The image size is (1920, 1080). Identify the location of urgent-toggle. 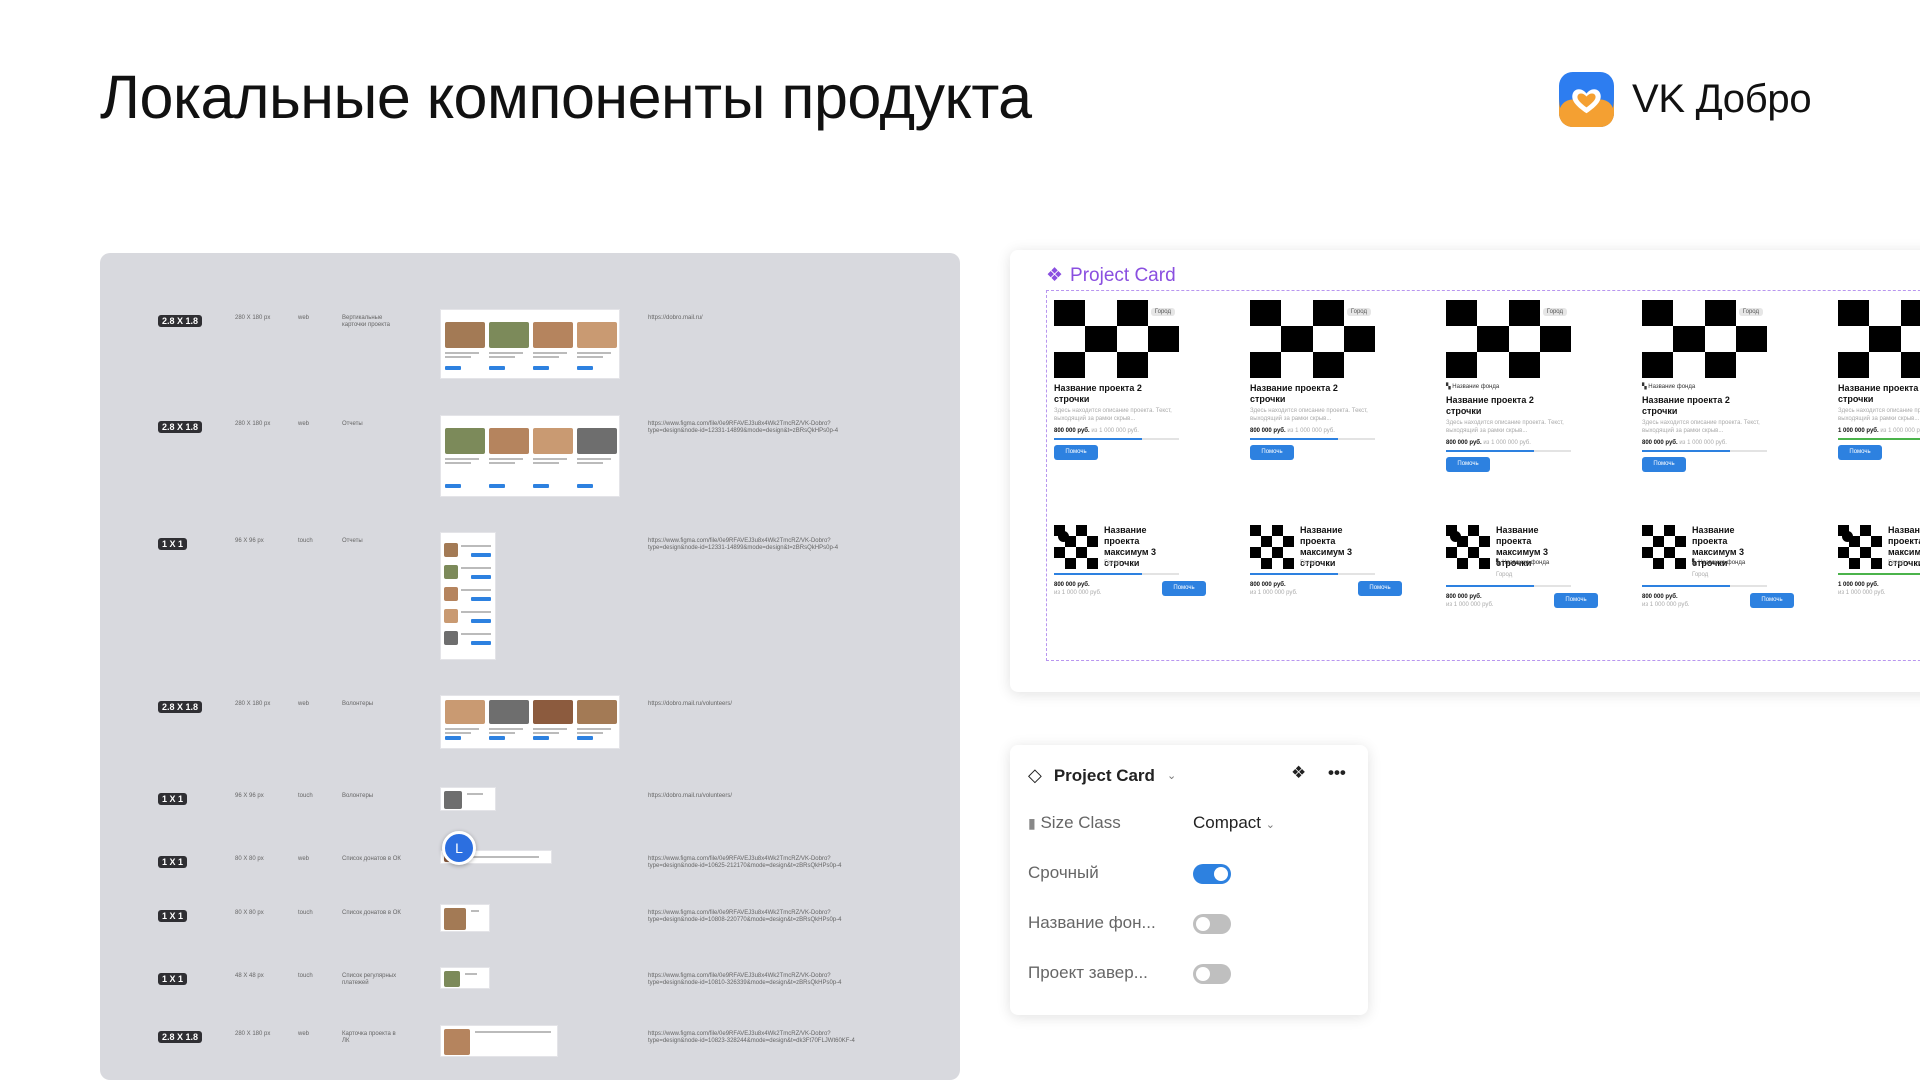
(1212, 874).